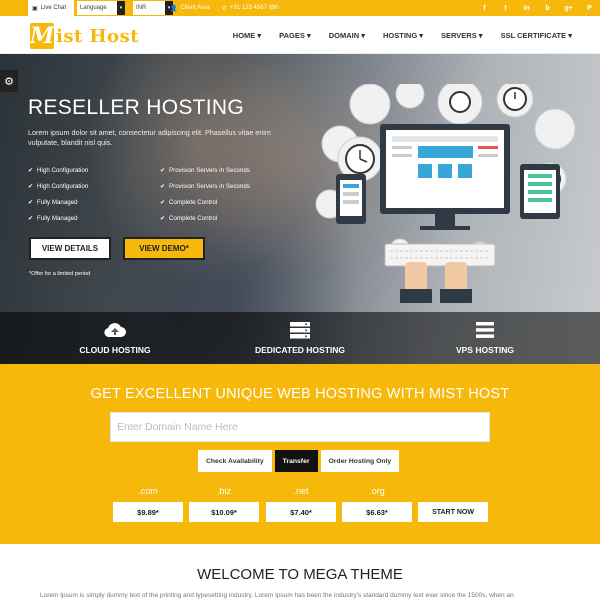 The height and width of the screenshot is (600, 600). Describe the element at coordinates (301, 512) in the screenshot. I see `tld-price: $7.40*` at that location.